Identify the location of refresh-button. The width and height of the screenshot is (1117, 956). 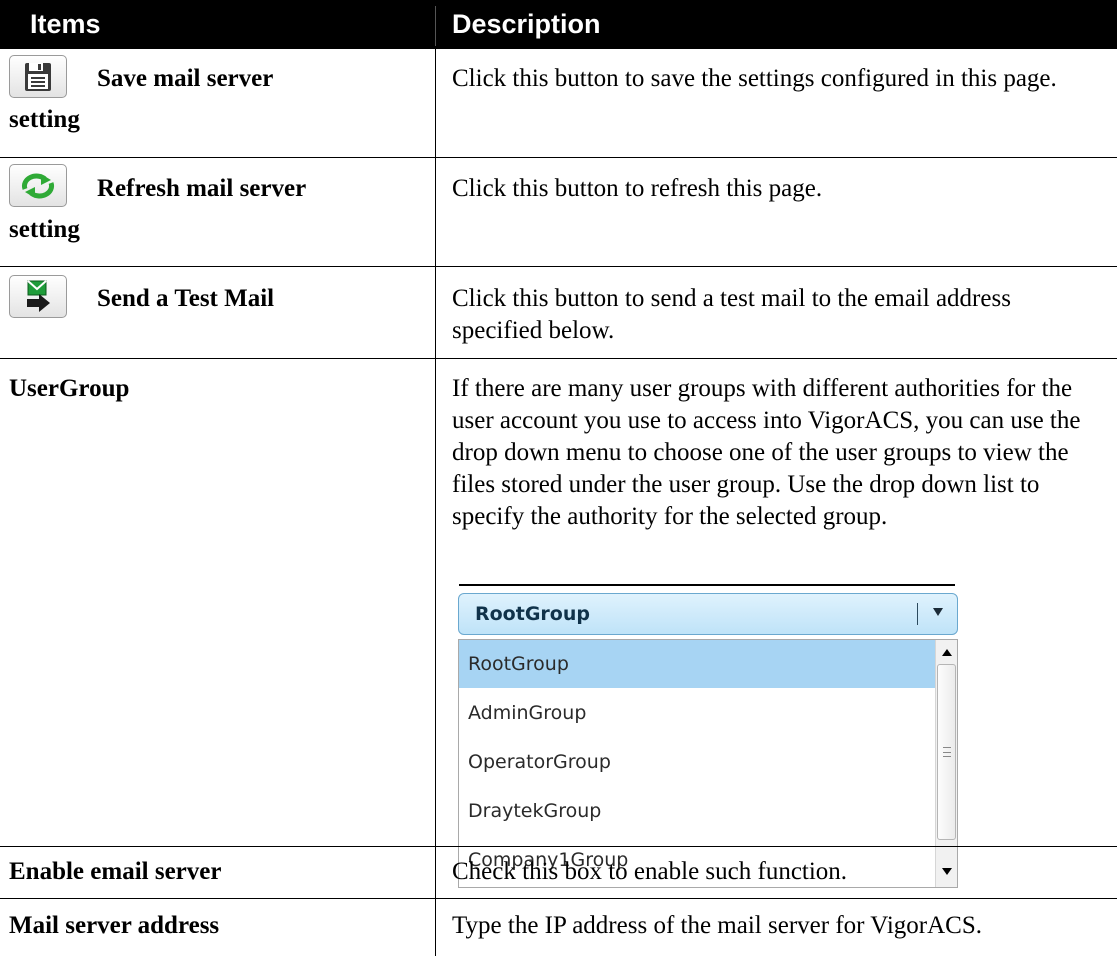
(38, 185).